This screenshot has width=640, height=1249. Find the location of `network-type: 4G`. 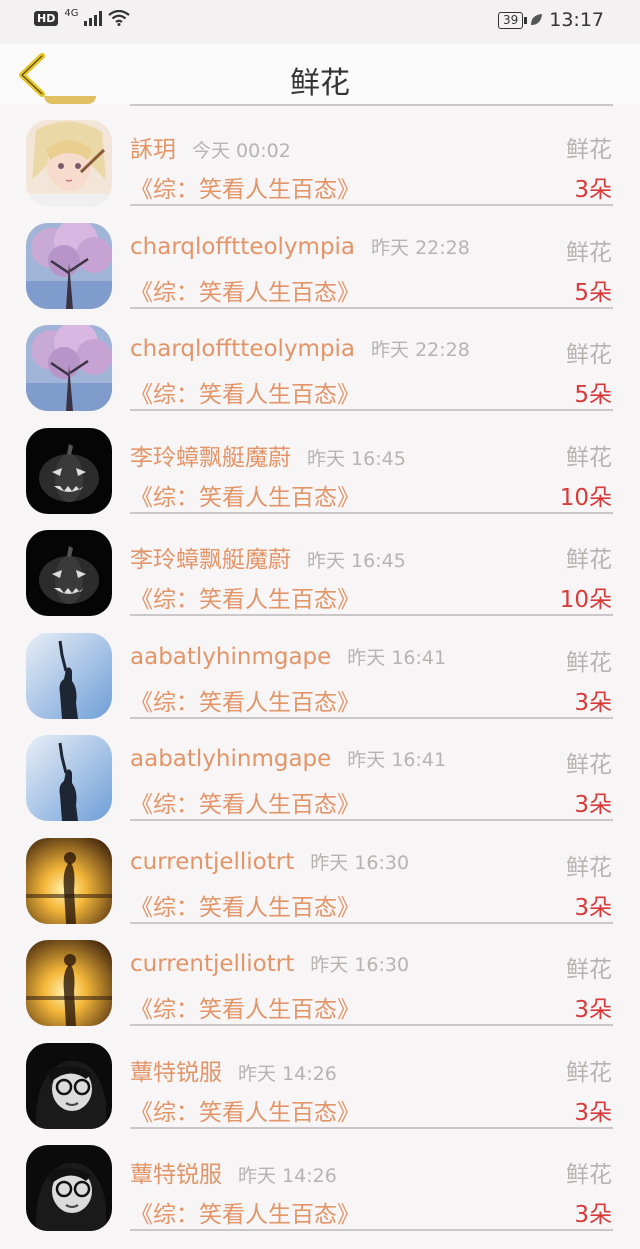

network-type: 4G is located at coordinates (71, 13).